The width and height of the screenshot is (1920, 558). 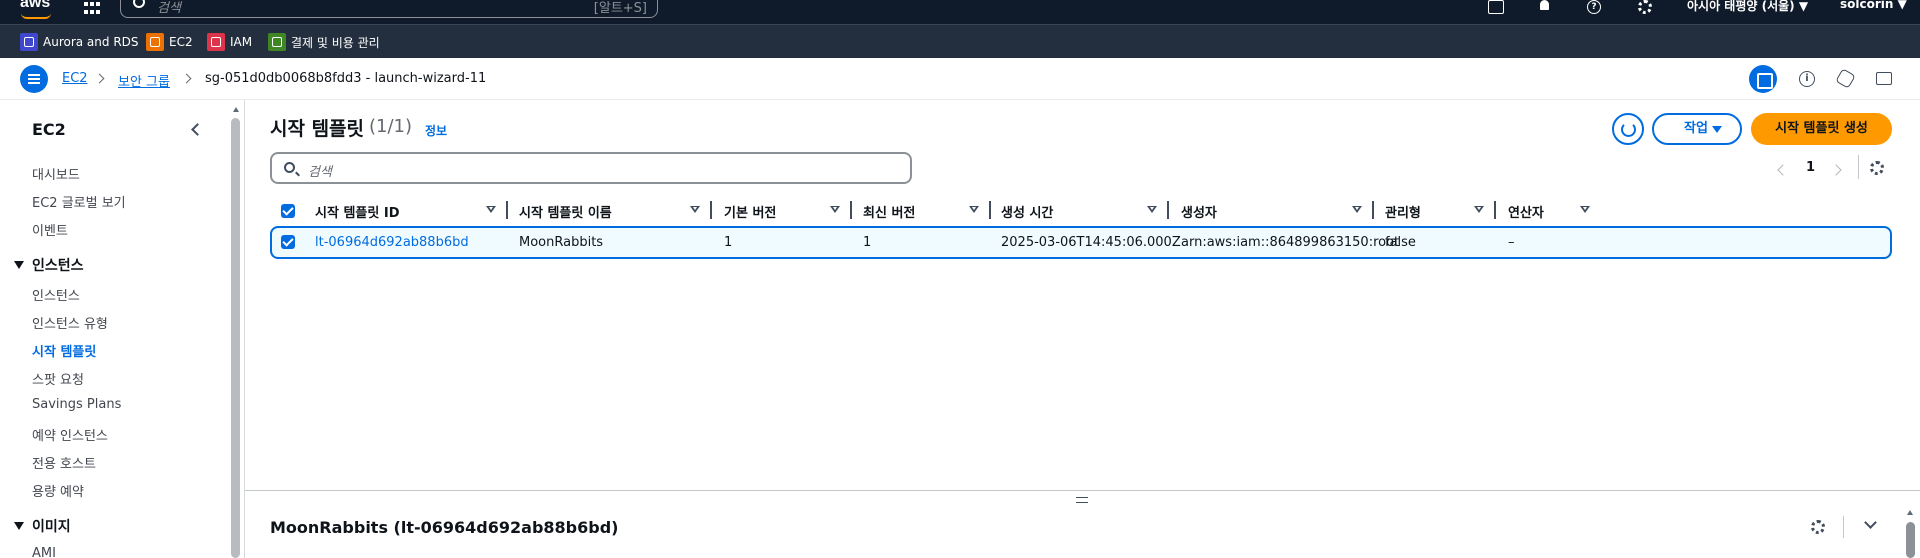 I want to click on column-header-default-version: 기본 버전, so click(x=750, y=211).